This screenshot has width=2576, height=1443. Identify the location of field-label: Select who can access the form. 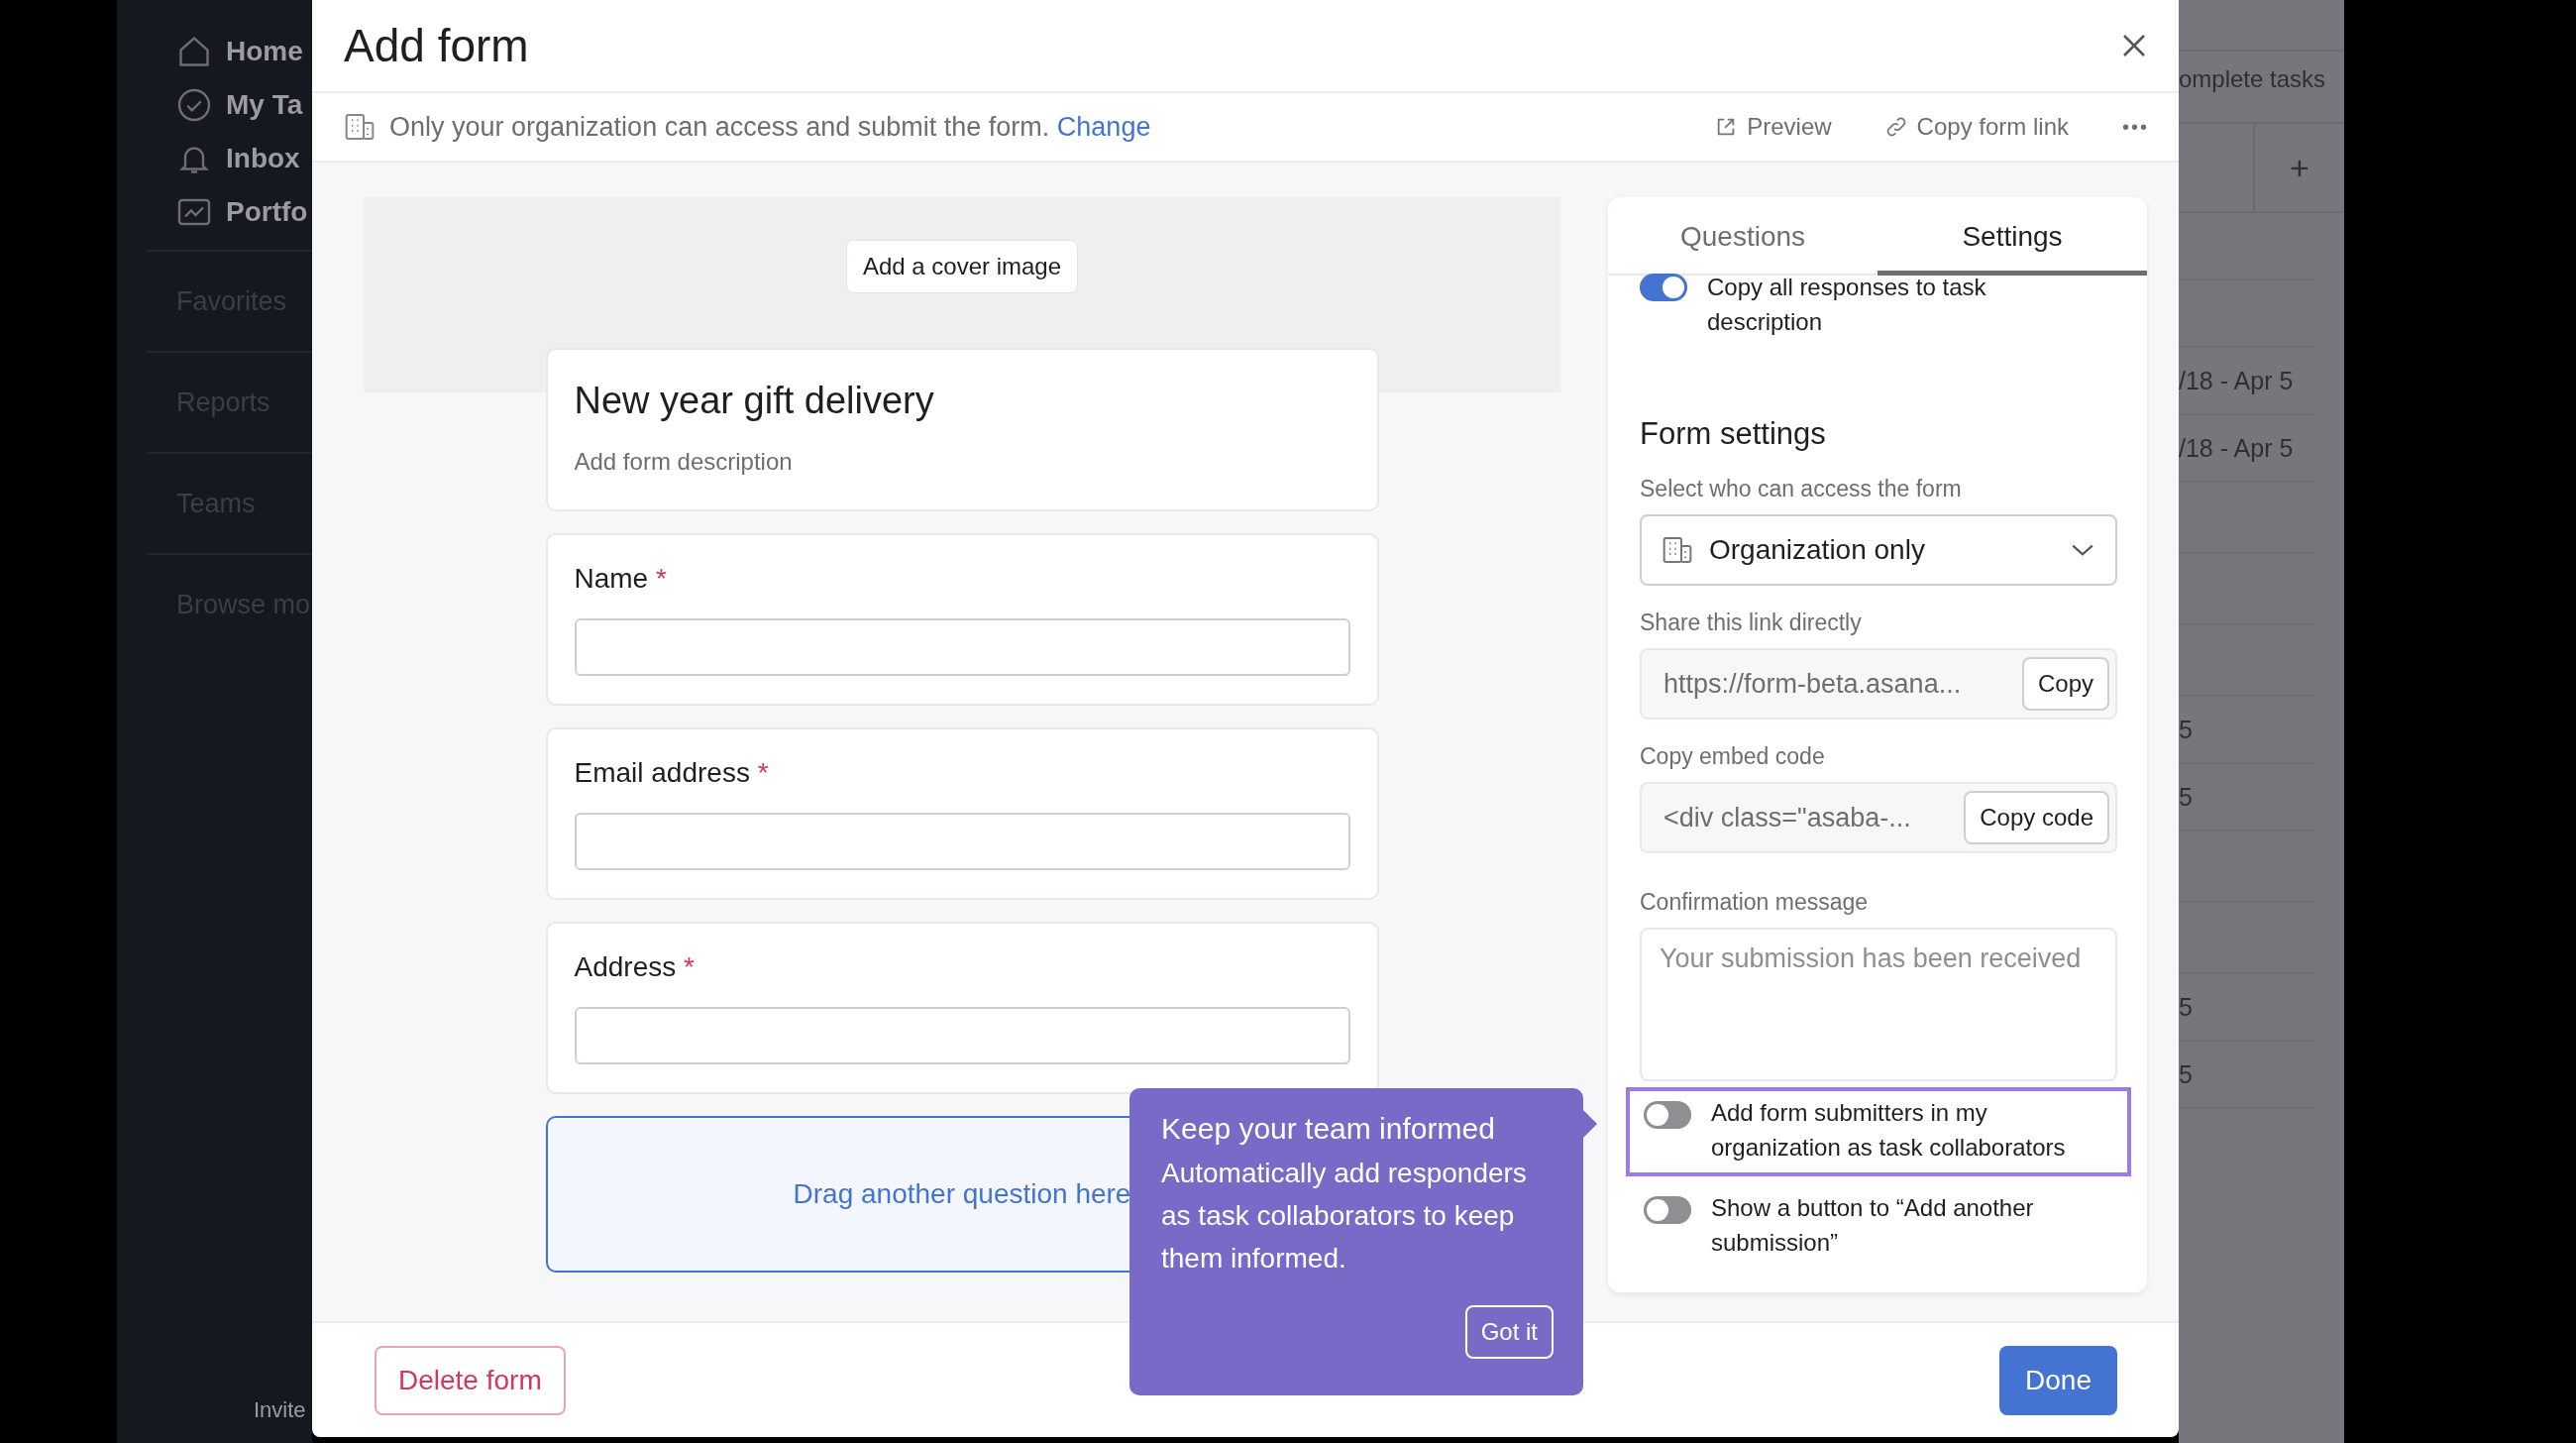
(1801, 489).